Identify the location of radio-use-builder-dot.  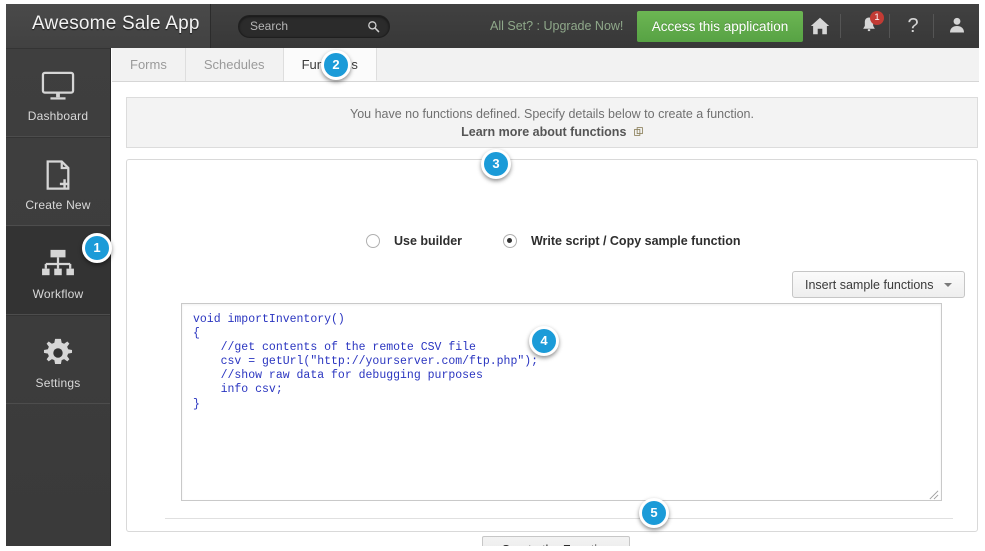
(372, 240).